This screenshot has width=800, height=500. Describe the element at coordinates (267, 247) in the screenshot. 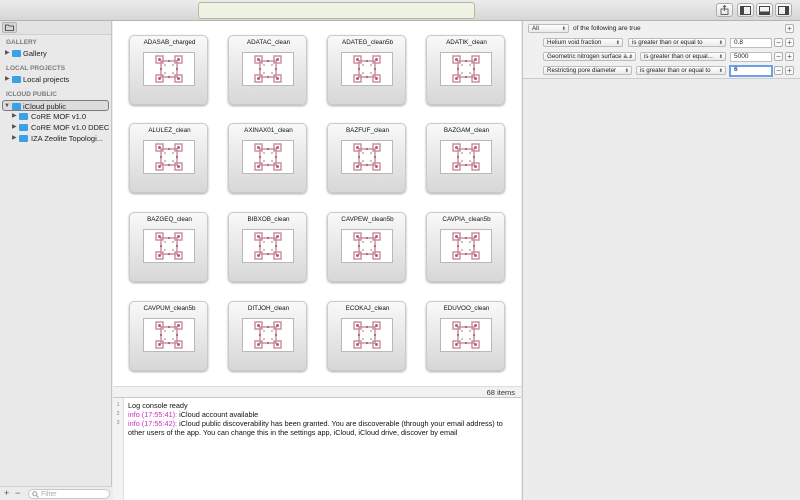

I see `structure-tile: BIBXOB_clean` at that location.